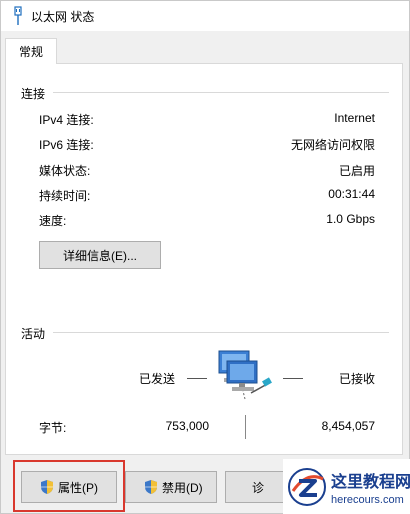  What do you see at coordinates (157, 379) in the screenshot?
I see `sent-label: 已发送` at bounding box center [157, 379].